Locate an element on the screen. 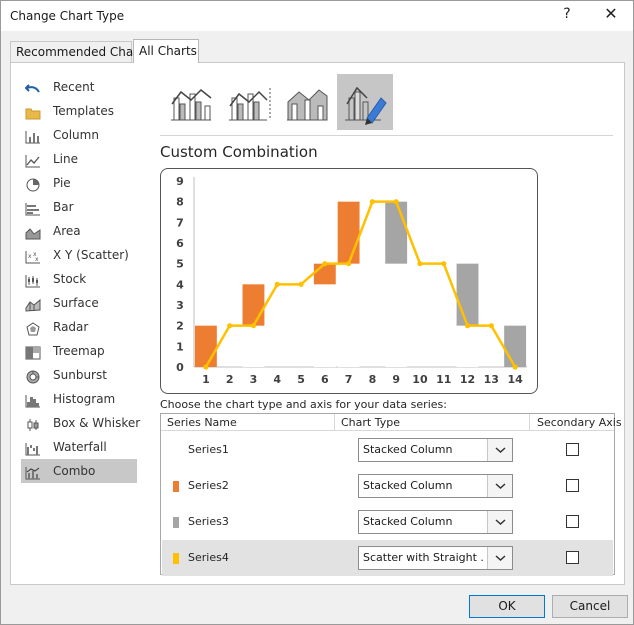 The height and width of the screenshot is (625, 634). sidebar-item-label: Sunburst is located at coordinates (80, 375).